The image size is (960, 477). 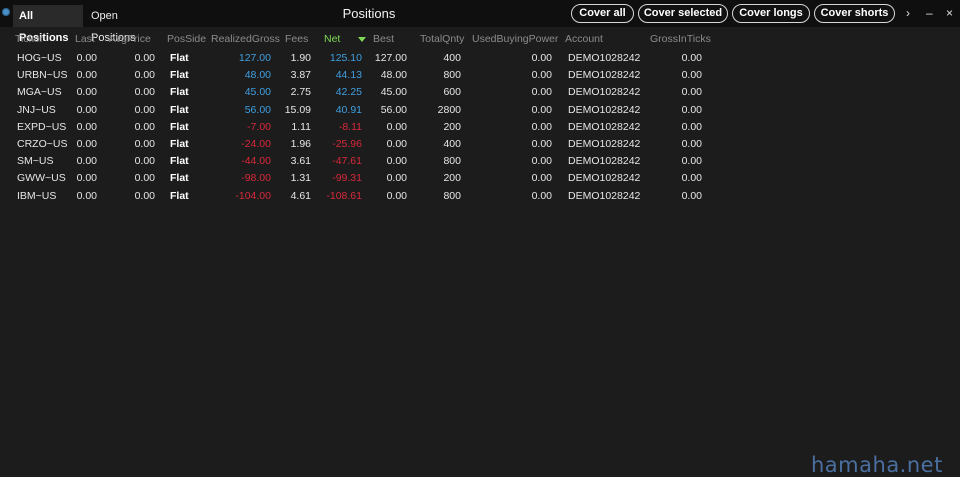 What do you see at coordinates (369, 13) in the screenshot?
I see `window-title: Positions` at bounding box center [369, 13].